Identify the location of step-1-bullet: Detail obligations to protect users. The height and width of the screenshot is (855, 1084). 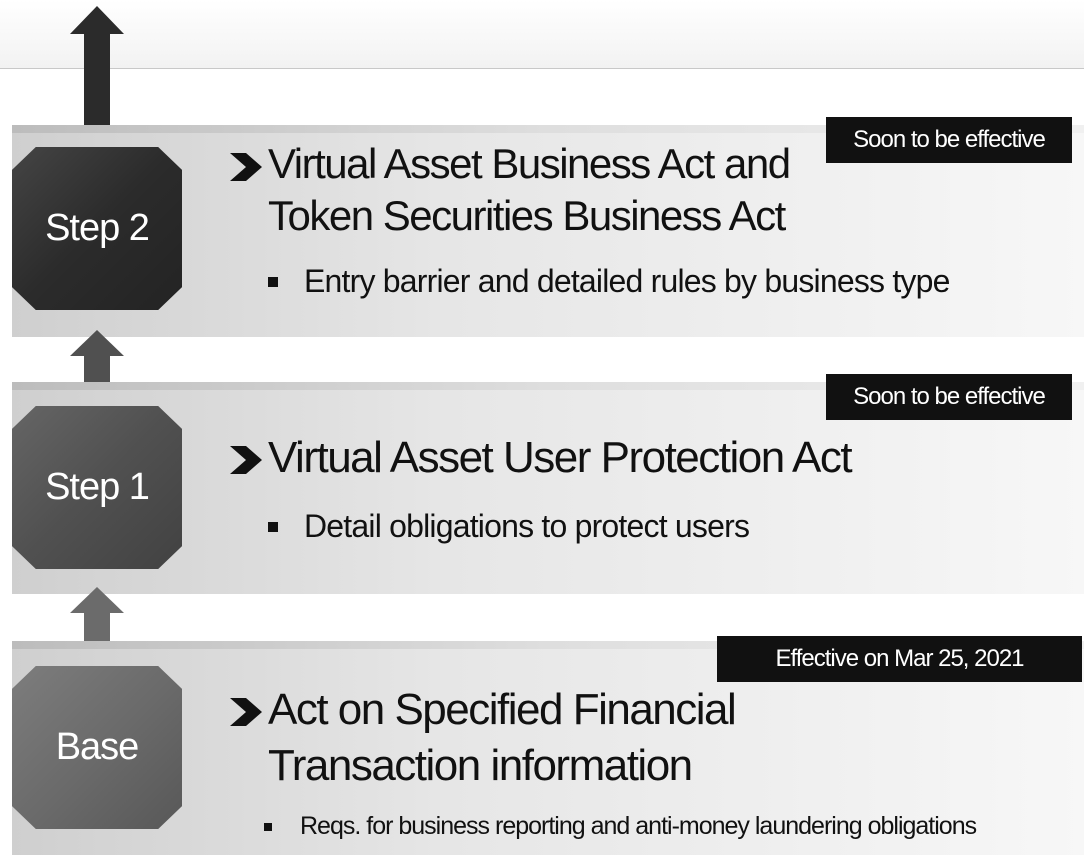
(509, 526).